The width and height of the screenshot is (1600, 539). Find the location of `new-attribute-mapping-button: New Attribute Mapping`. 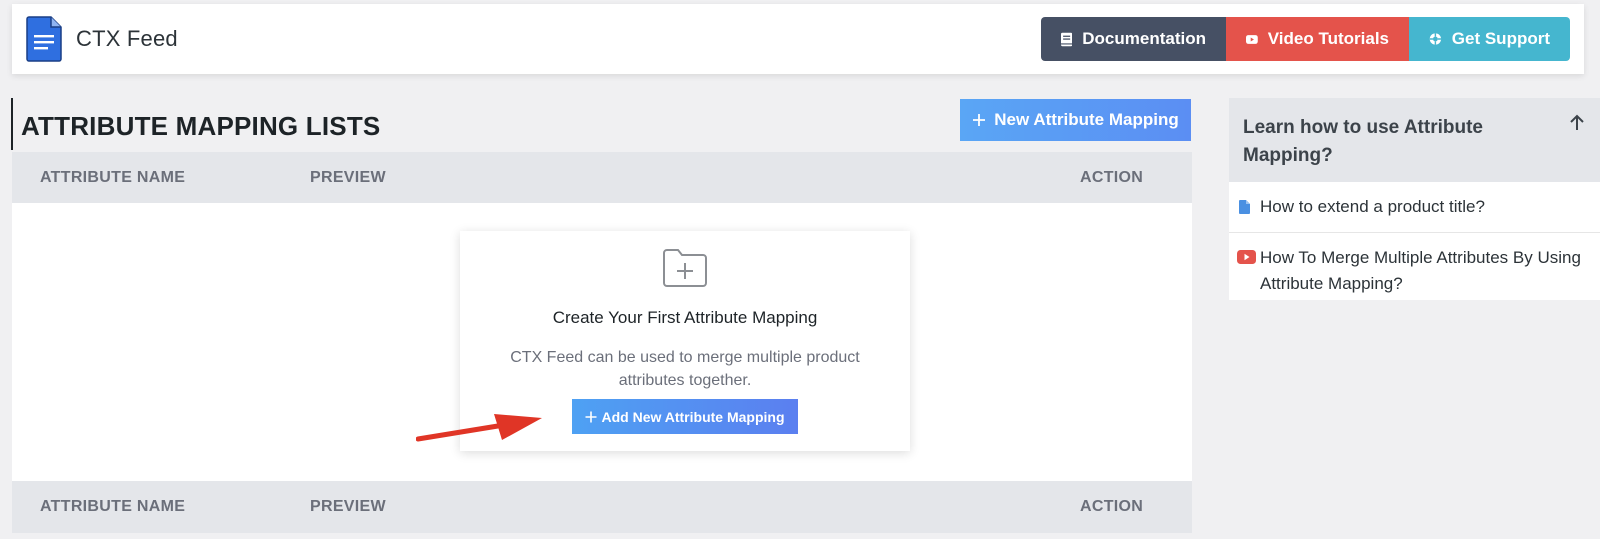

new-attribute-mapping-button: New Attribute Mapping is located at coordinates (1075, 120).